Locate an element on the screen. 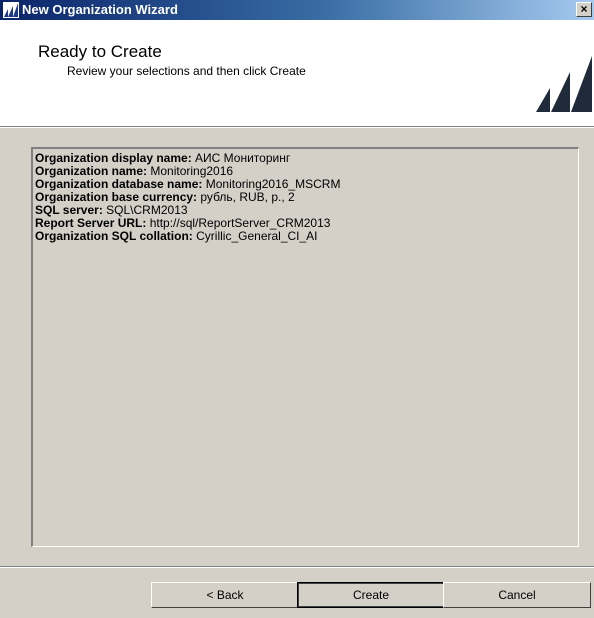 The image size is (594, 618). close-button: × is located at coordinates (584, 9).